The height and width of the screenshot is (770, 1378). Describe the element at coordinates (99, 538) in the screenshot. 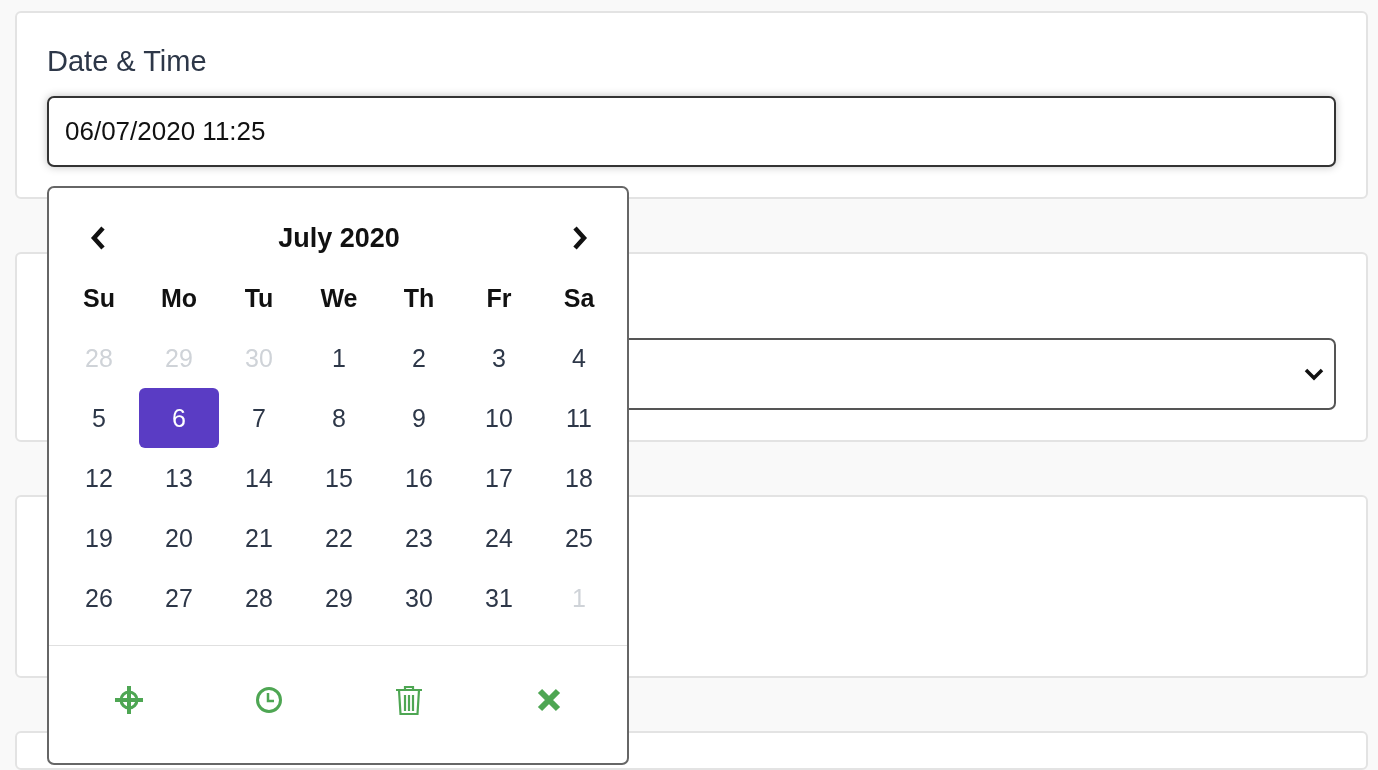

I see `calendar-day: 19` at that location.